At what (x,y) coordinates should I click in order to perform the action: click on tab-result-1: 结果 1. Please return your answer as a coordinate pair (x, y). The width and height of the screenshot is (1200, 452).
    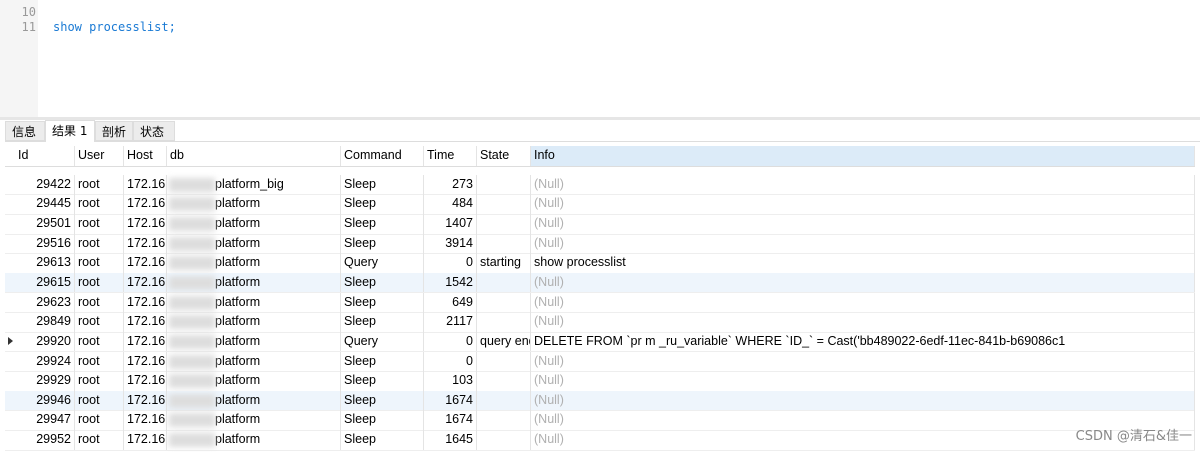
    Looking at the image, I should click on (70, 131).